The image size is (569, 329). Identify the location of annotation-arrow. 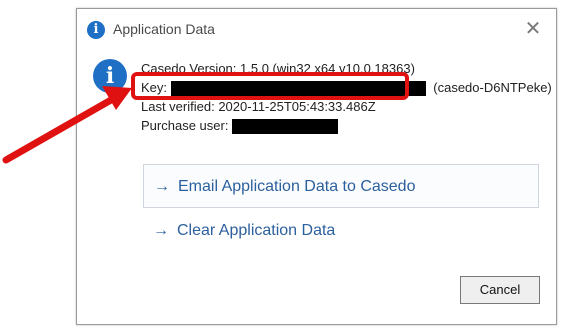
(67, 125).